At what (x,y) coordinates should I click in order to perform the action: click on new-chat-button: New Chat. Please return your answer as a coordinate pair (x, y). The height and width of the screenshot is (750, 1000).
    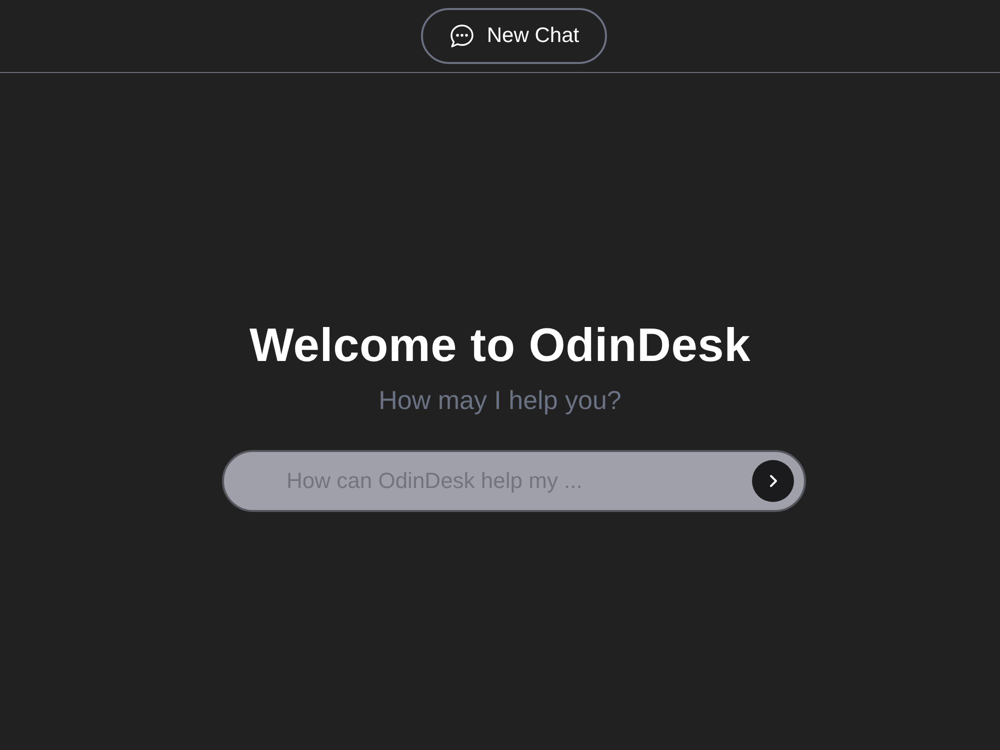
    Looking at the image, I should click on (514, 36).